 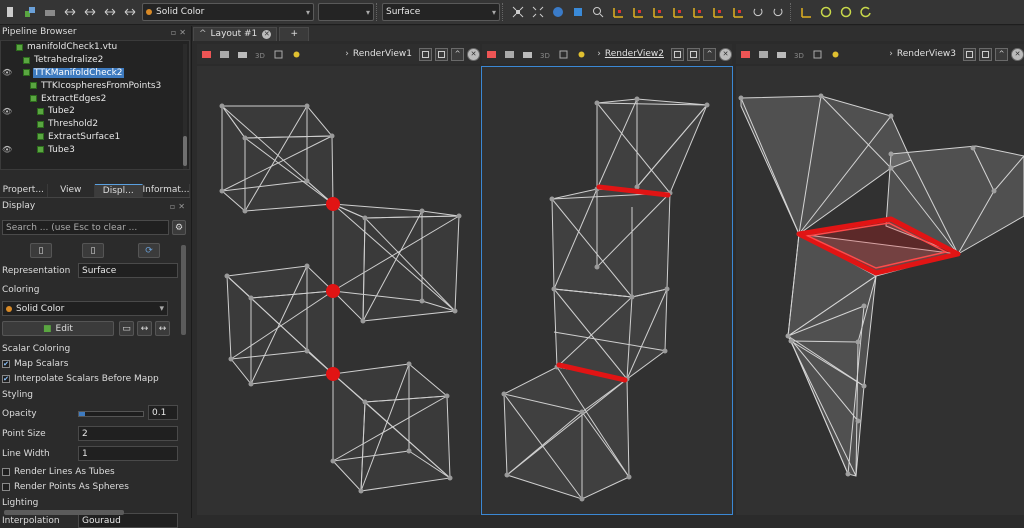 I want to click on zoom-closest-icon, so click(x=598, y=12).